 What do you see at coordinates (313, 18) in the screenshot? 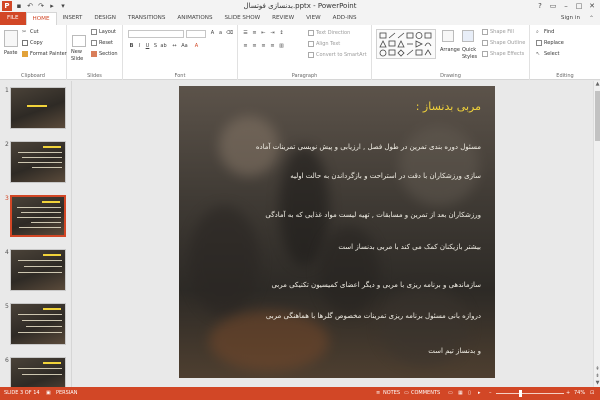
I see `tab-view: VIEW` at bounding box center [313, 18].